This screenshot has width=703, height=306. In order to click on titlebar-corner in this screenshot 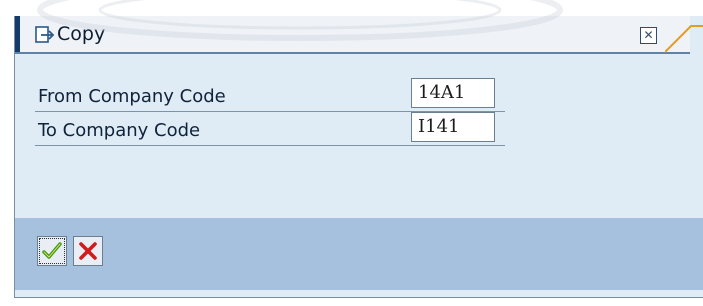, I will do `click(684, 39)`.